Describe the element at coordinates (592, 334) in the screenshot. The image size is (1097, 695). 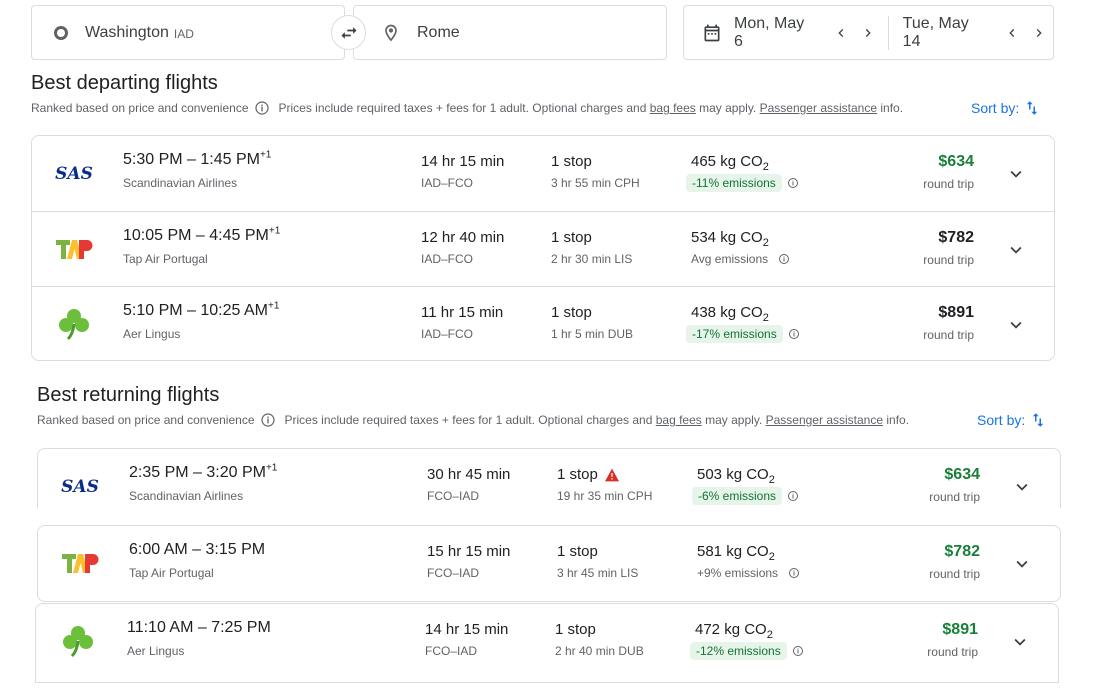
I see `layover-info: 1 hr 5 min DUB` at that location.